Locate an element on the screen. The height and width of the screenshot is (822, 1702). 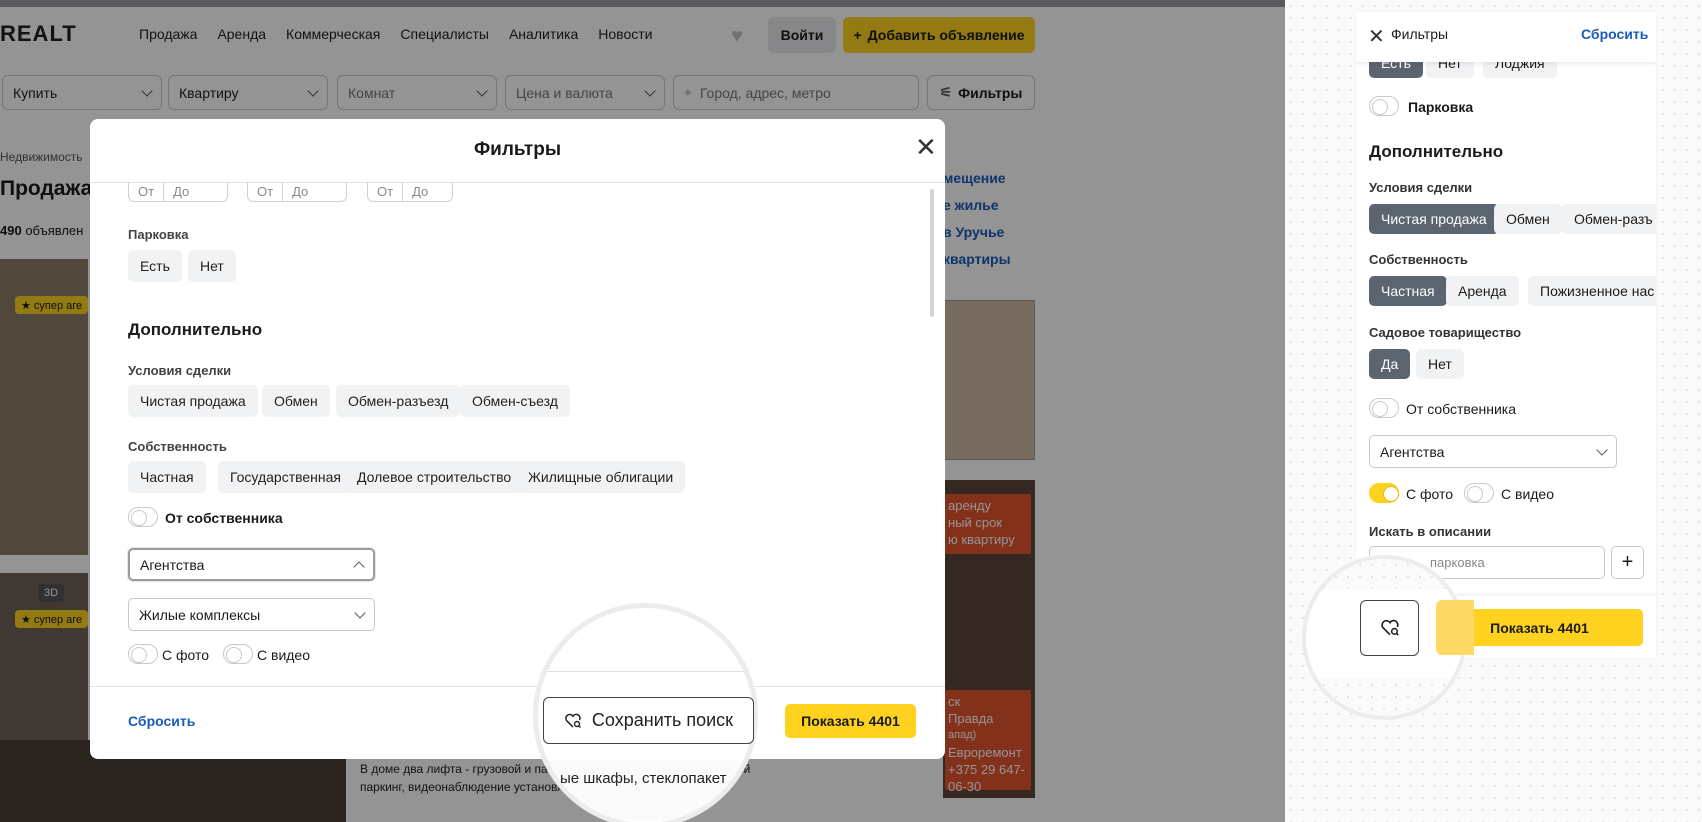
ownership-chip-lifetime: Пожизненное нас is located at coordinates (1592, 291).